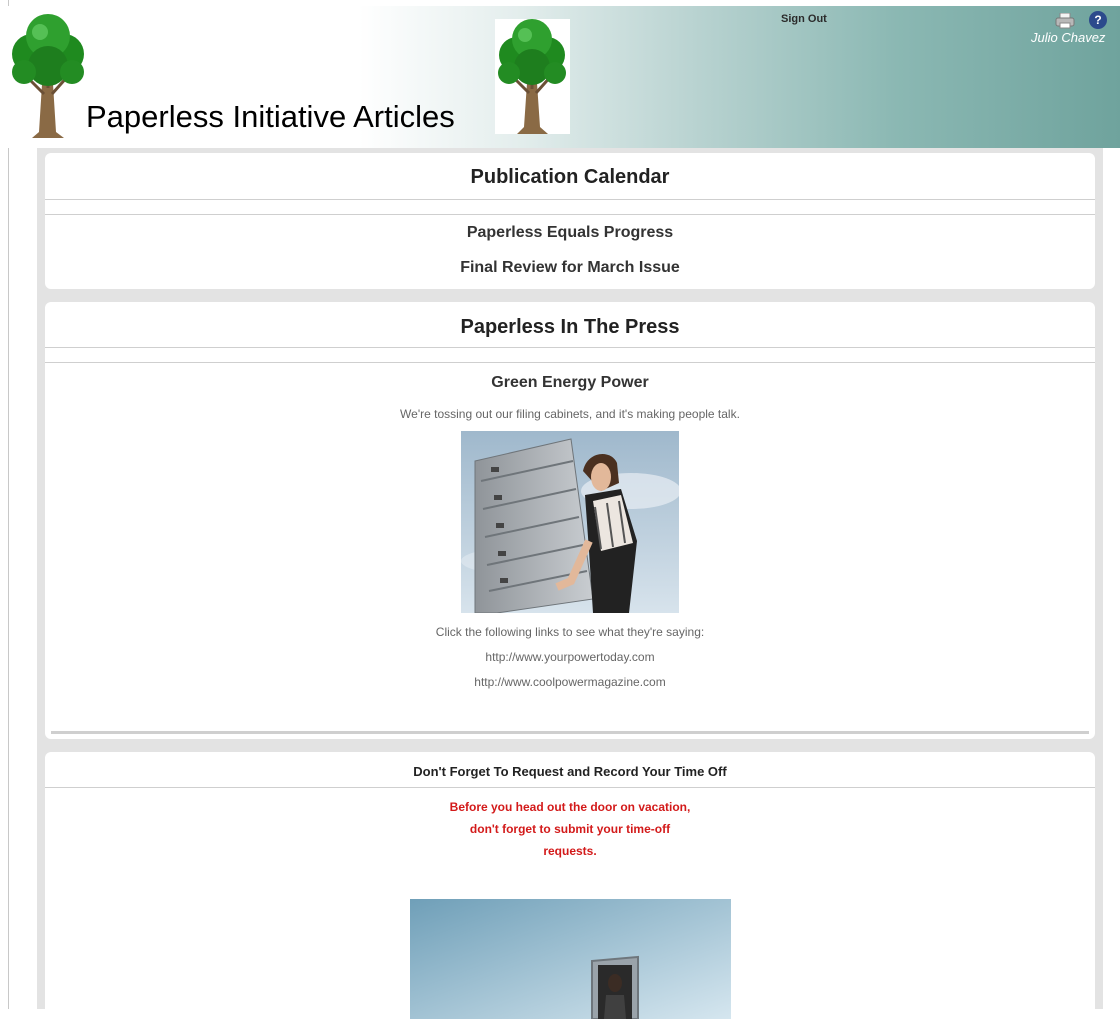 Image resolution: width=1120 pixels, height=1022 pixels. What do you see at coordinates (1065, 20) in the screenshot?
I see `printer-icon` at bounding box center [1065, 20].